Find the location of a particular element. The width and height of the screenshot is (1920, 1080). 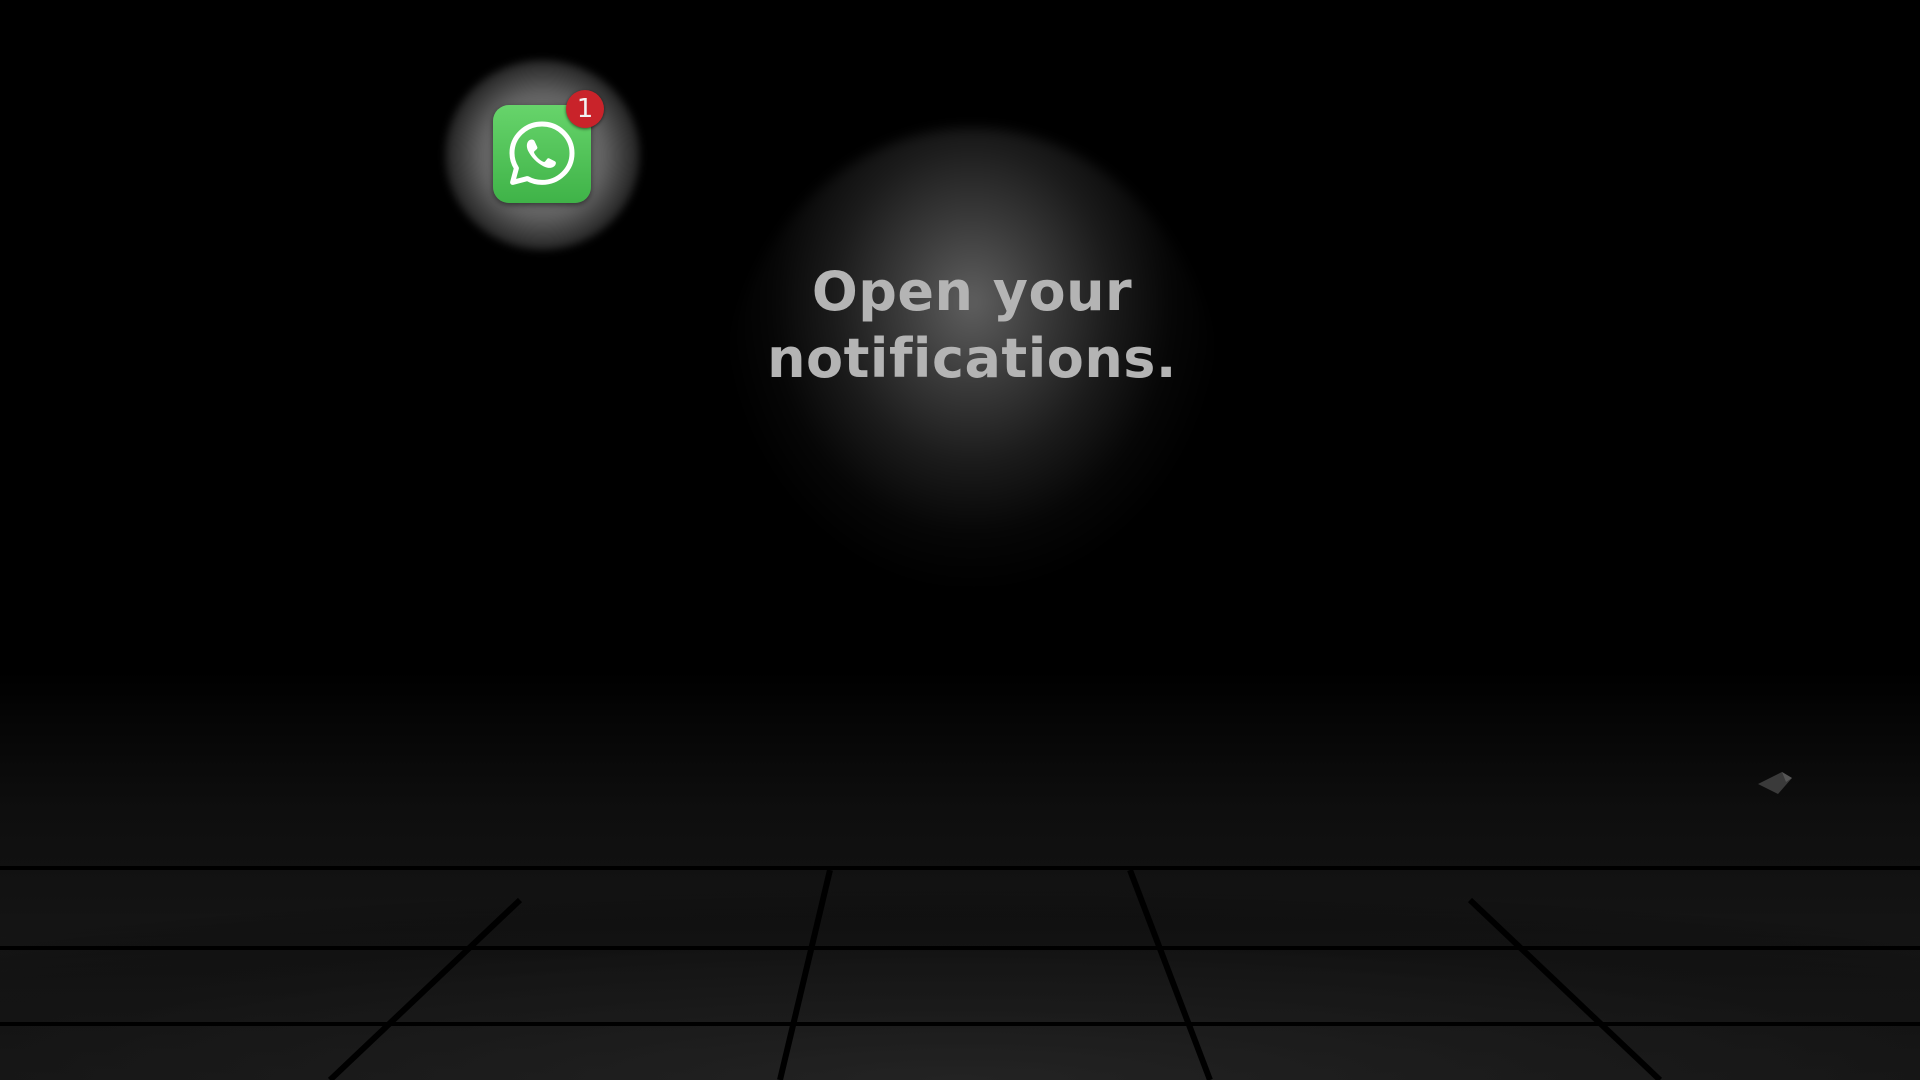

notification-badge: 1 is located at coordinates (585, 109).